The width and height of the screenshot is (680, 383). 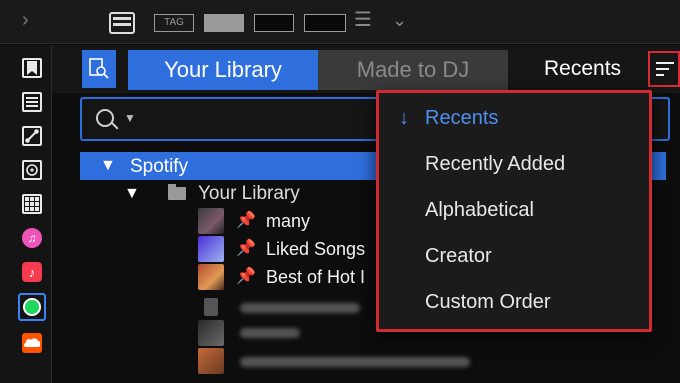 I want to click on sort-option-label: Alphabetical, so click(x=479, y=210).